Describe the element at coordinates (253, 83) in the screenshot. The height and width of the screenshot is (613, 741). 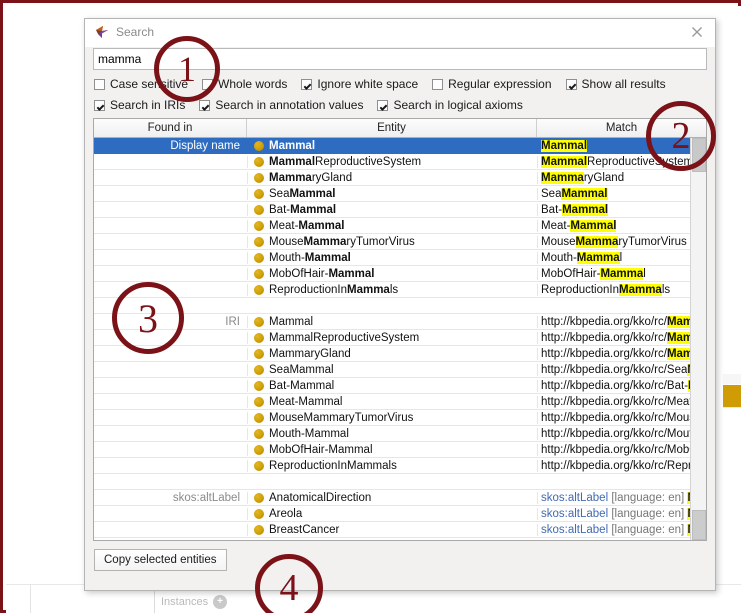
I see `option-label: Whole words` at that location.